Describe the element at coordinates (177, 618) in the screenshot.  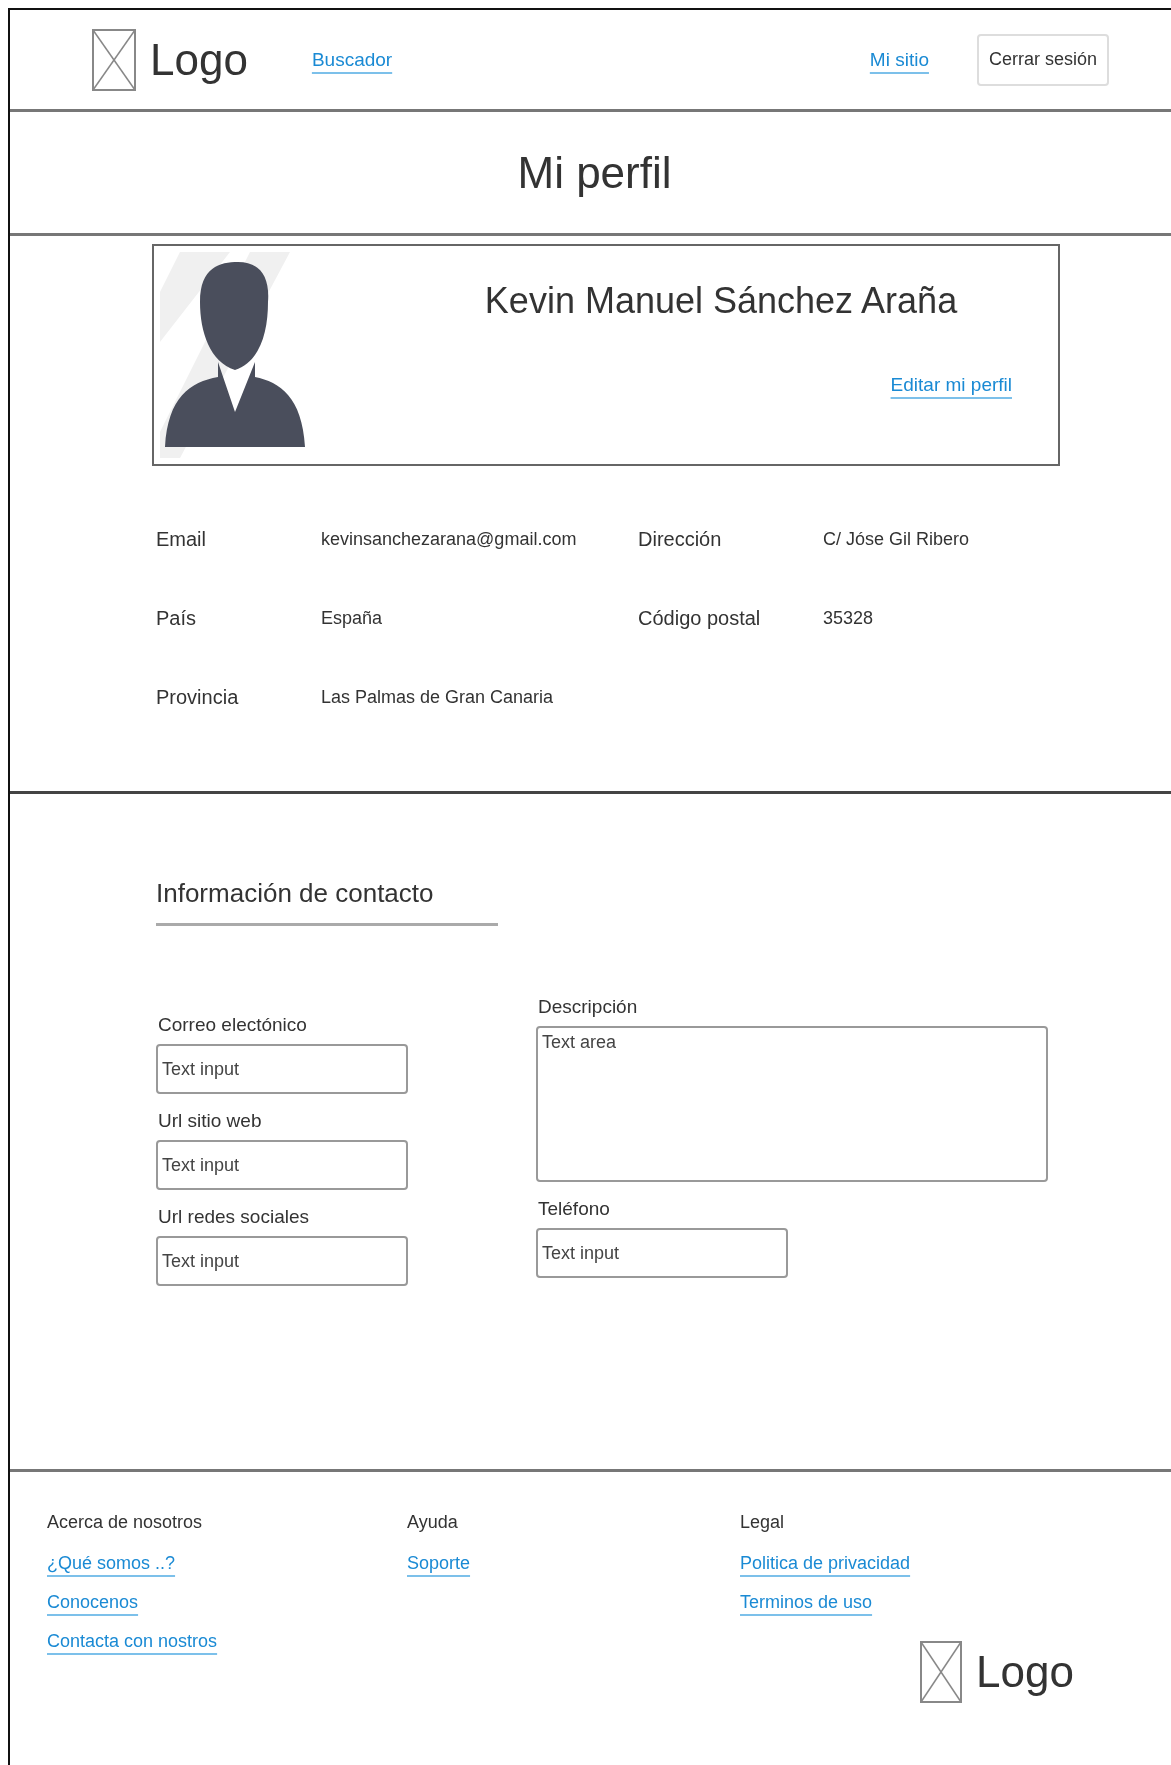
I see `detail-label: País` at that location.